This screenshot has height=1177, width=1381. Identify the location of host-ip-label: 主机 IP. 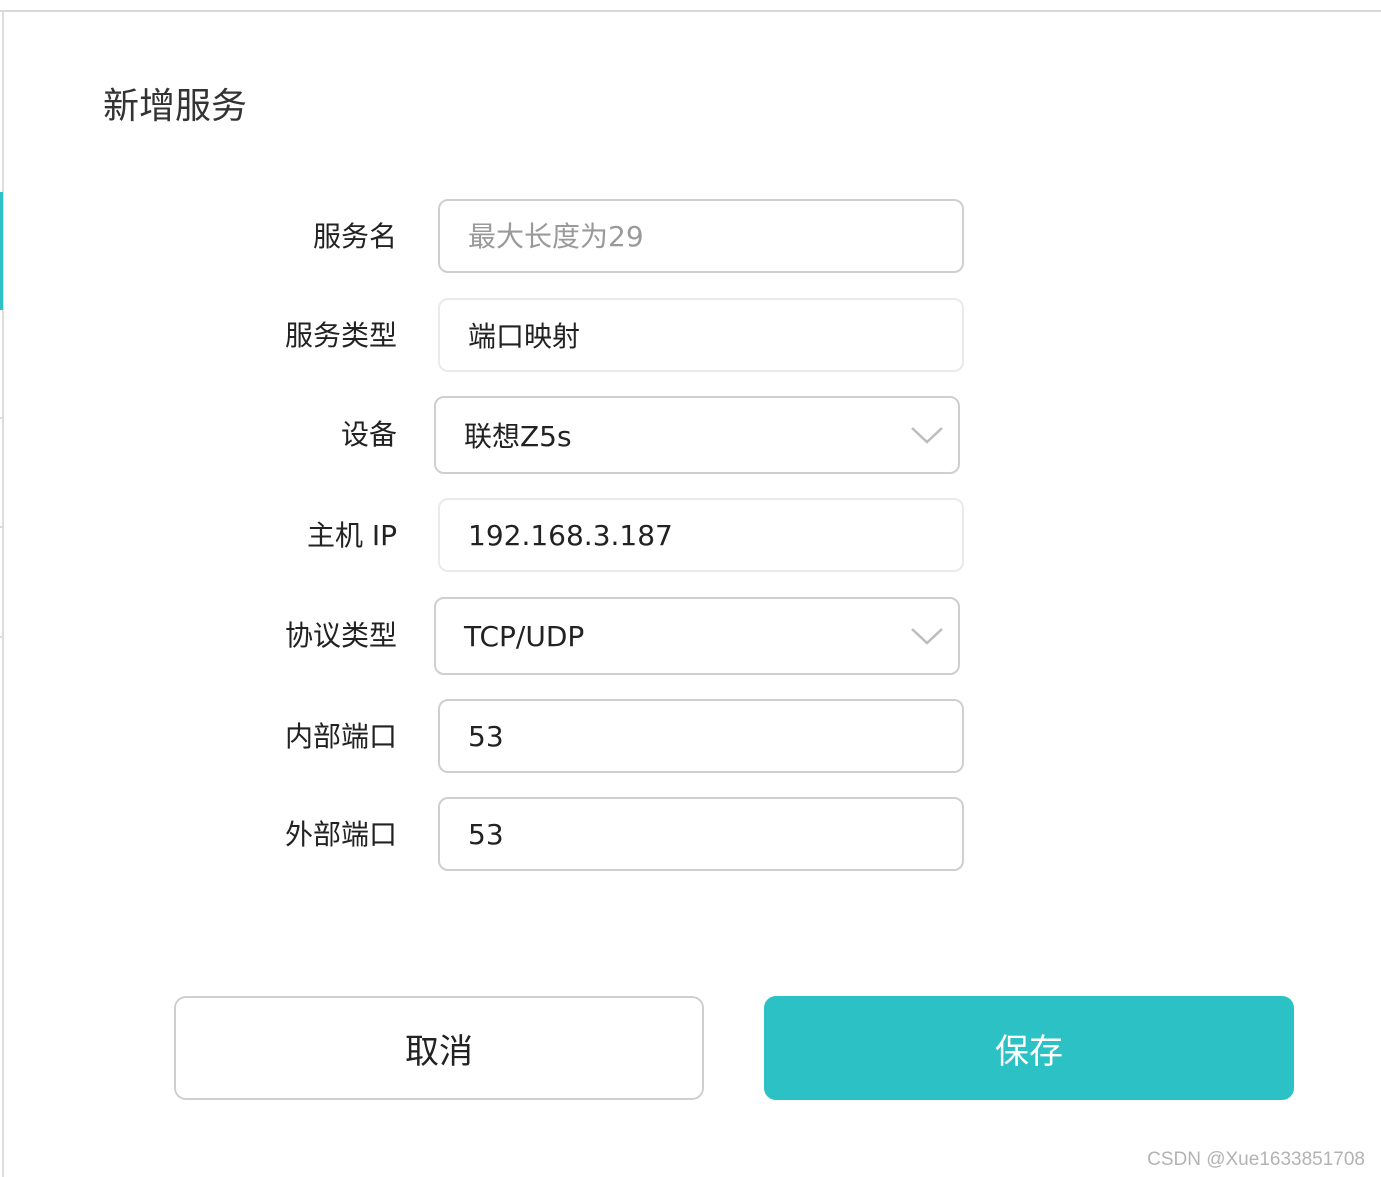
(351, 535).